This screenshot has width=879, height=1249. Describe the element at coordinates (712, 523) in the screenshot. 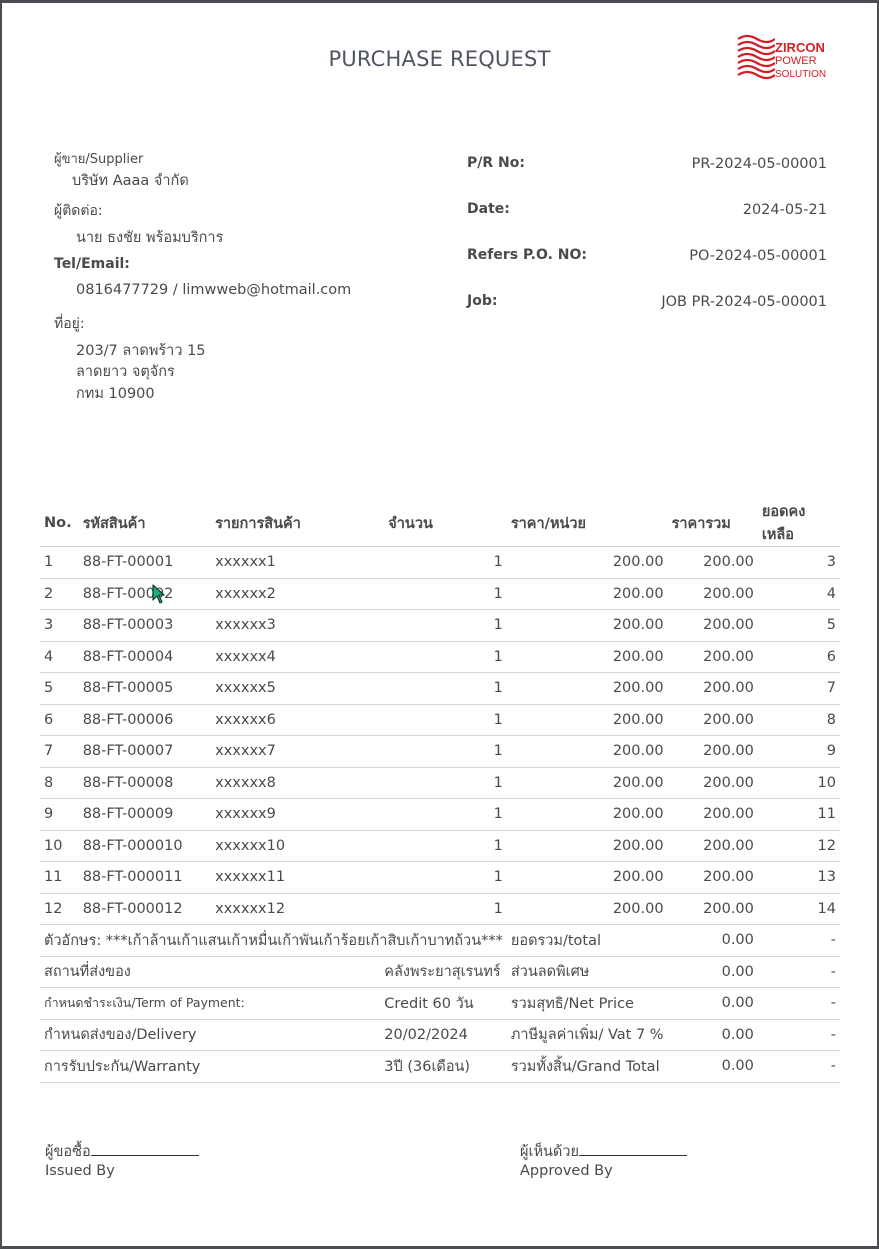

I see `header-total: ราคารวม` at that location.